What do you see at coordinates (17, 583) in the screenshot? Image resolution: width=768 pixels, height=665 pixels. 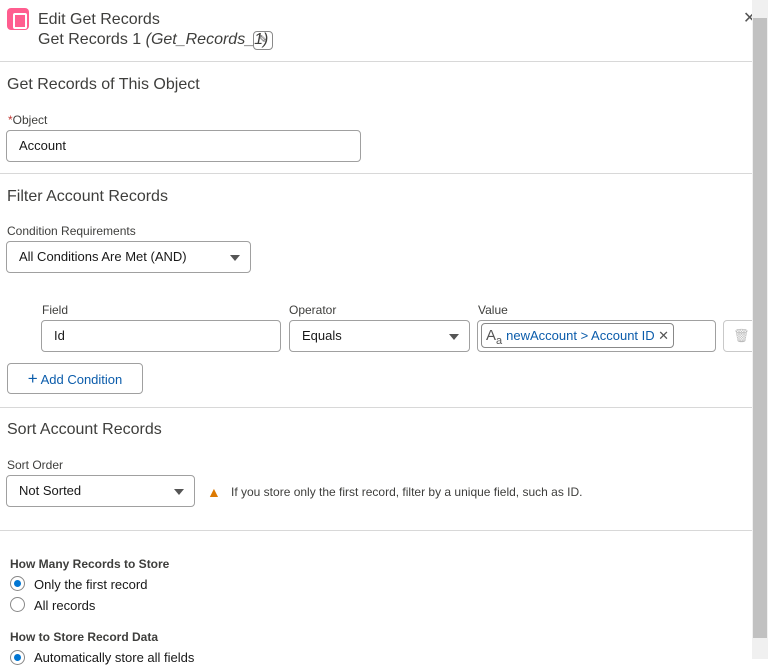 I see `radio-first-record` at bounding box center [17, 583].